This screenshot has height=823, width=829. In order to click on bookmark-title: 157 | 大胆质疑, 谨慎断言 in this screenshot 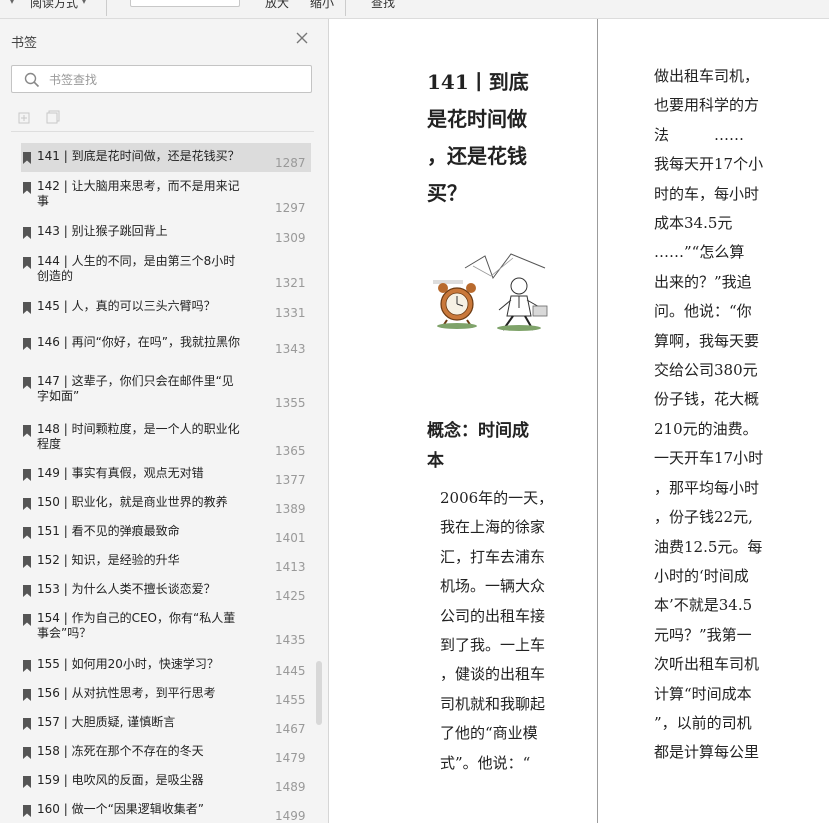, I will do `click(139, 722)`.